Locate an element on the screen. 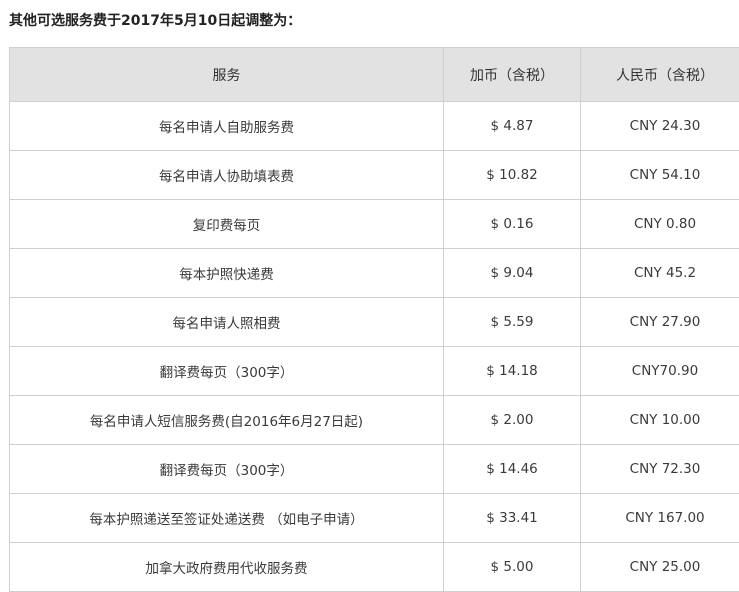 The width and height of the screenshot is (739, 592). cad-price-cell: $ 2.00 is located at coordinates (512, 420).